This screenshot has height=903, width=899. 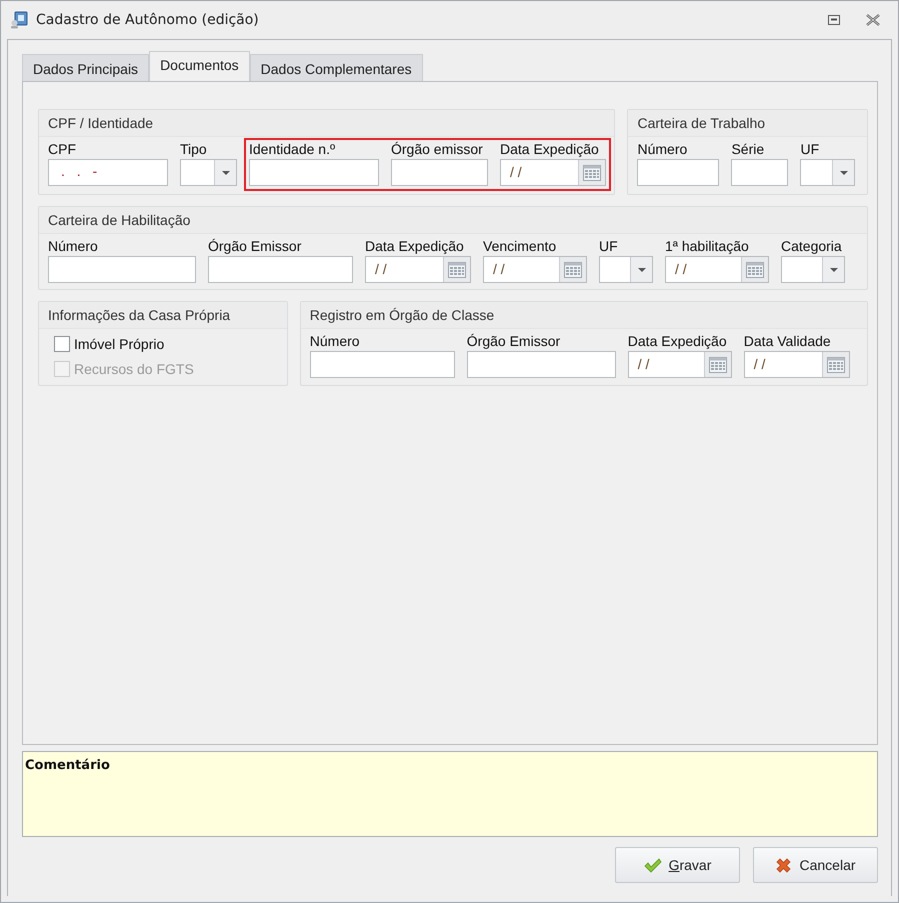 What do you see at coordinates (450, 794) in the screenshot?
I see `comment-field: Comentário` at bounding box center [450, 794].